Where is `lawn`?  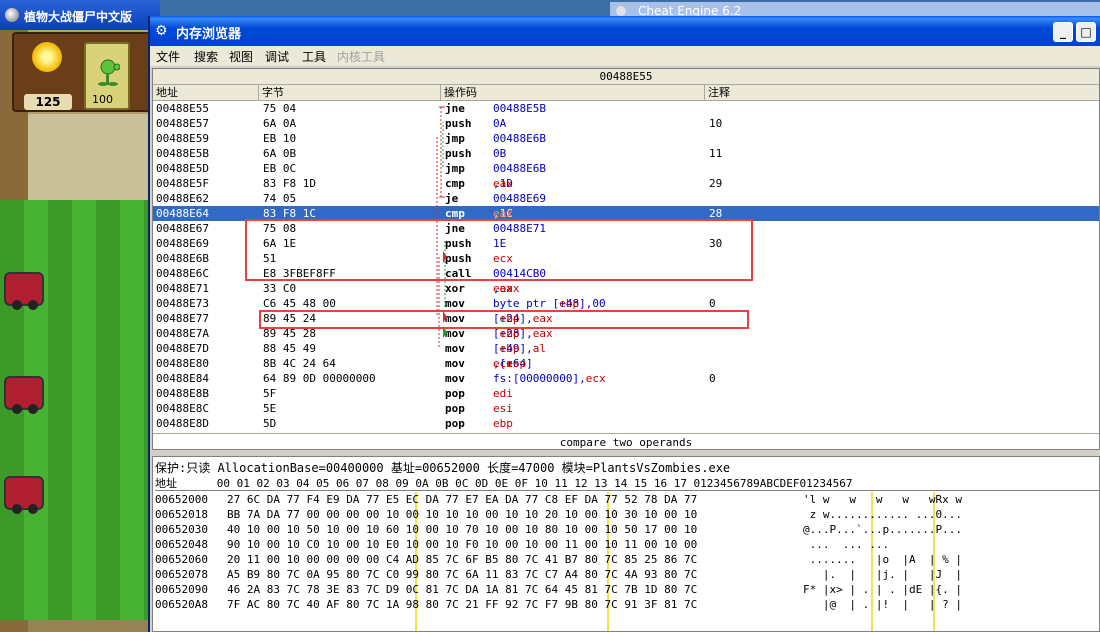 lawn is located at coordinates (75, 410).